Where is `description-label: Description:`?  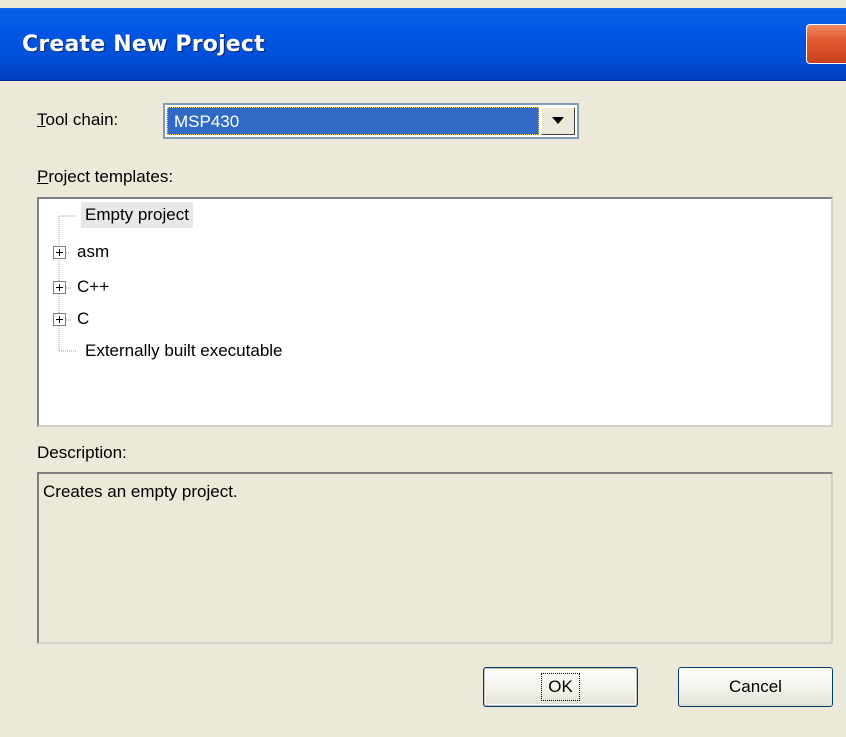
description-label: Description: is located at coordinates (82, 452).